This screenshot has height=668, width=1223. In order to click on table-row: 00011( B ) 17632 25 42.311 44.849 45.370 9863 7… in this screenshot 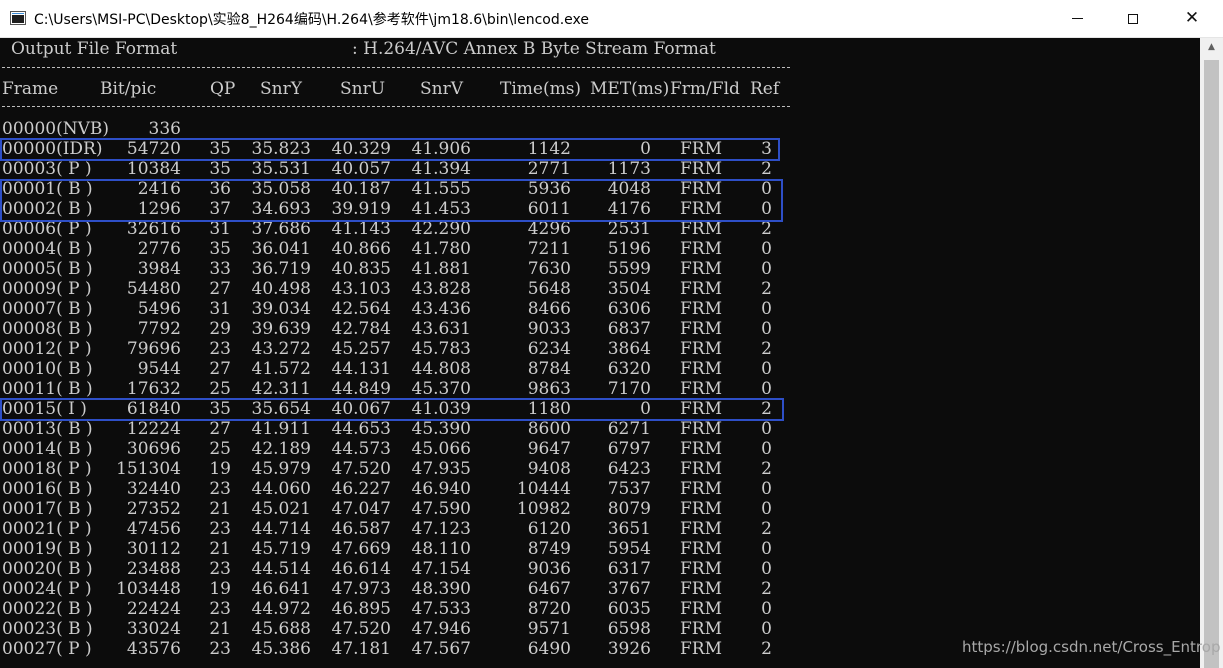, I will do `click(600, 389)`.